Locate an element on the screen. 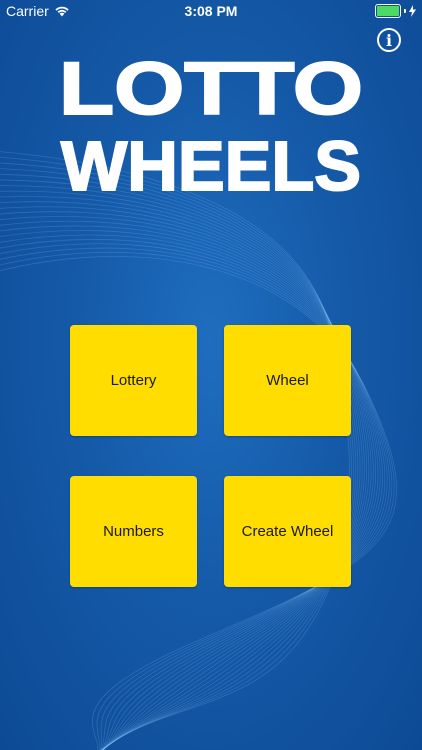  wheel-label: Wheel is located at coordinates (287, 380).